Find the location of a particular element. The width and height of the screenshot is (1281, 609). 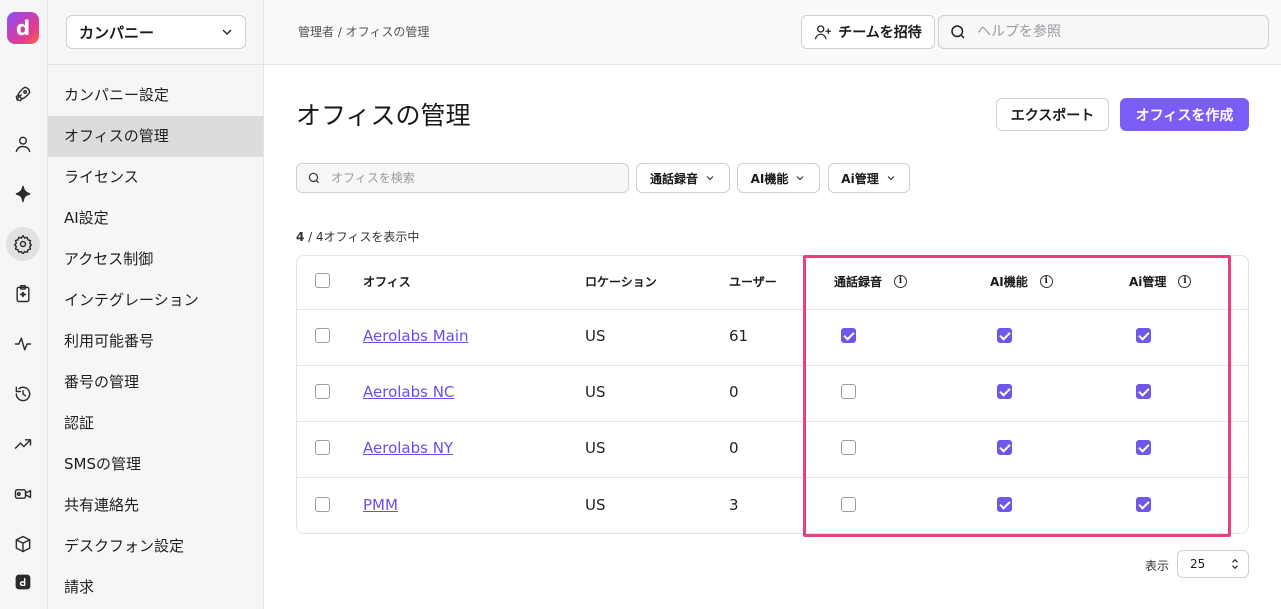

activity-icon is located at coordinates (23, 344).